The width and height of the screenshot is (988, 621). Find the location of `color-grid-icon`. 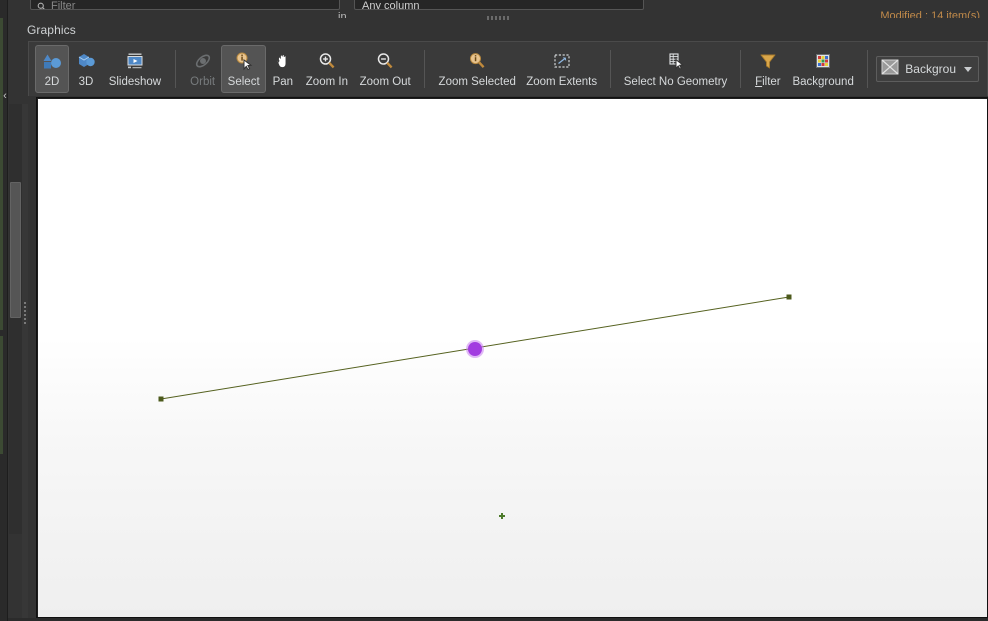

color-grid-icon is located at coordinates (823, 61).